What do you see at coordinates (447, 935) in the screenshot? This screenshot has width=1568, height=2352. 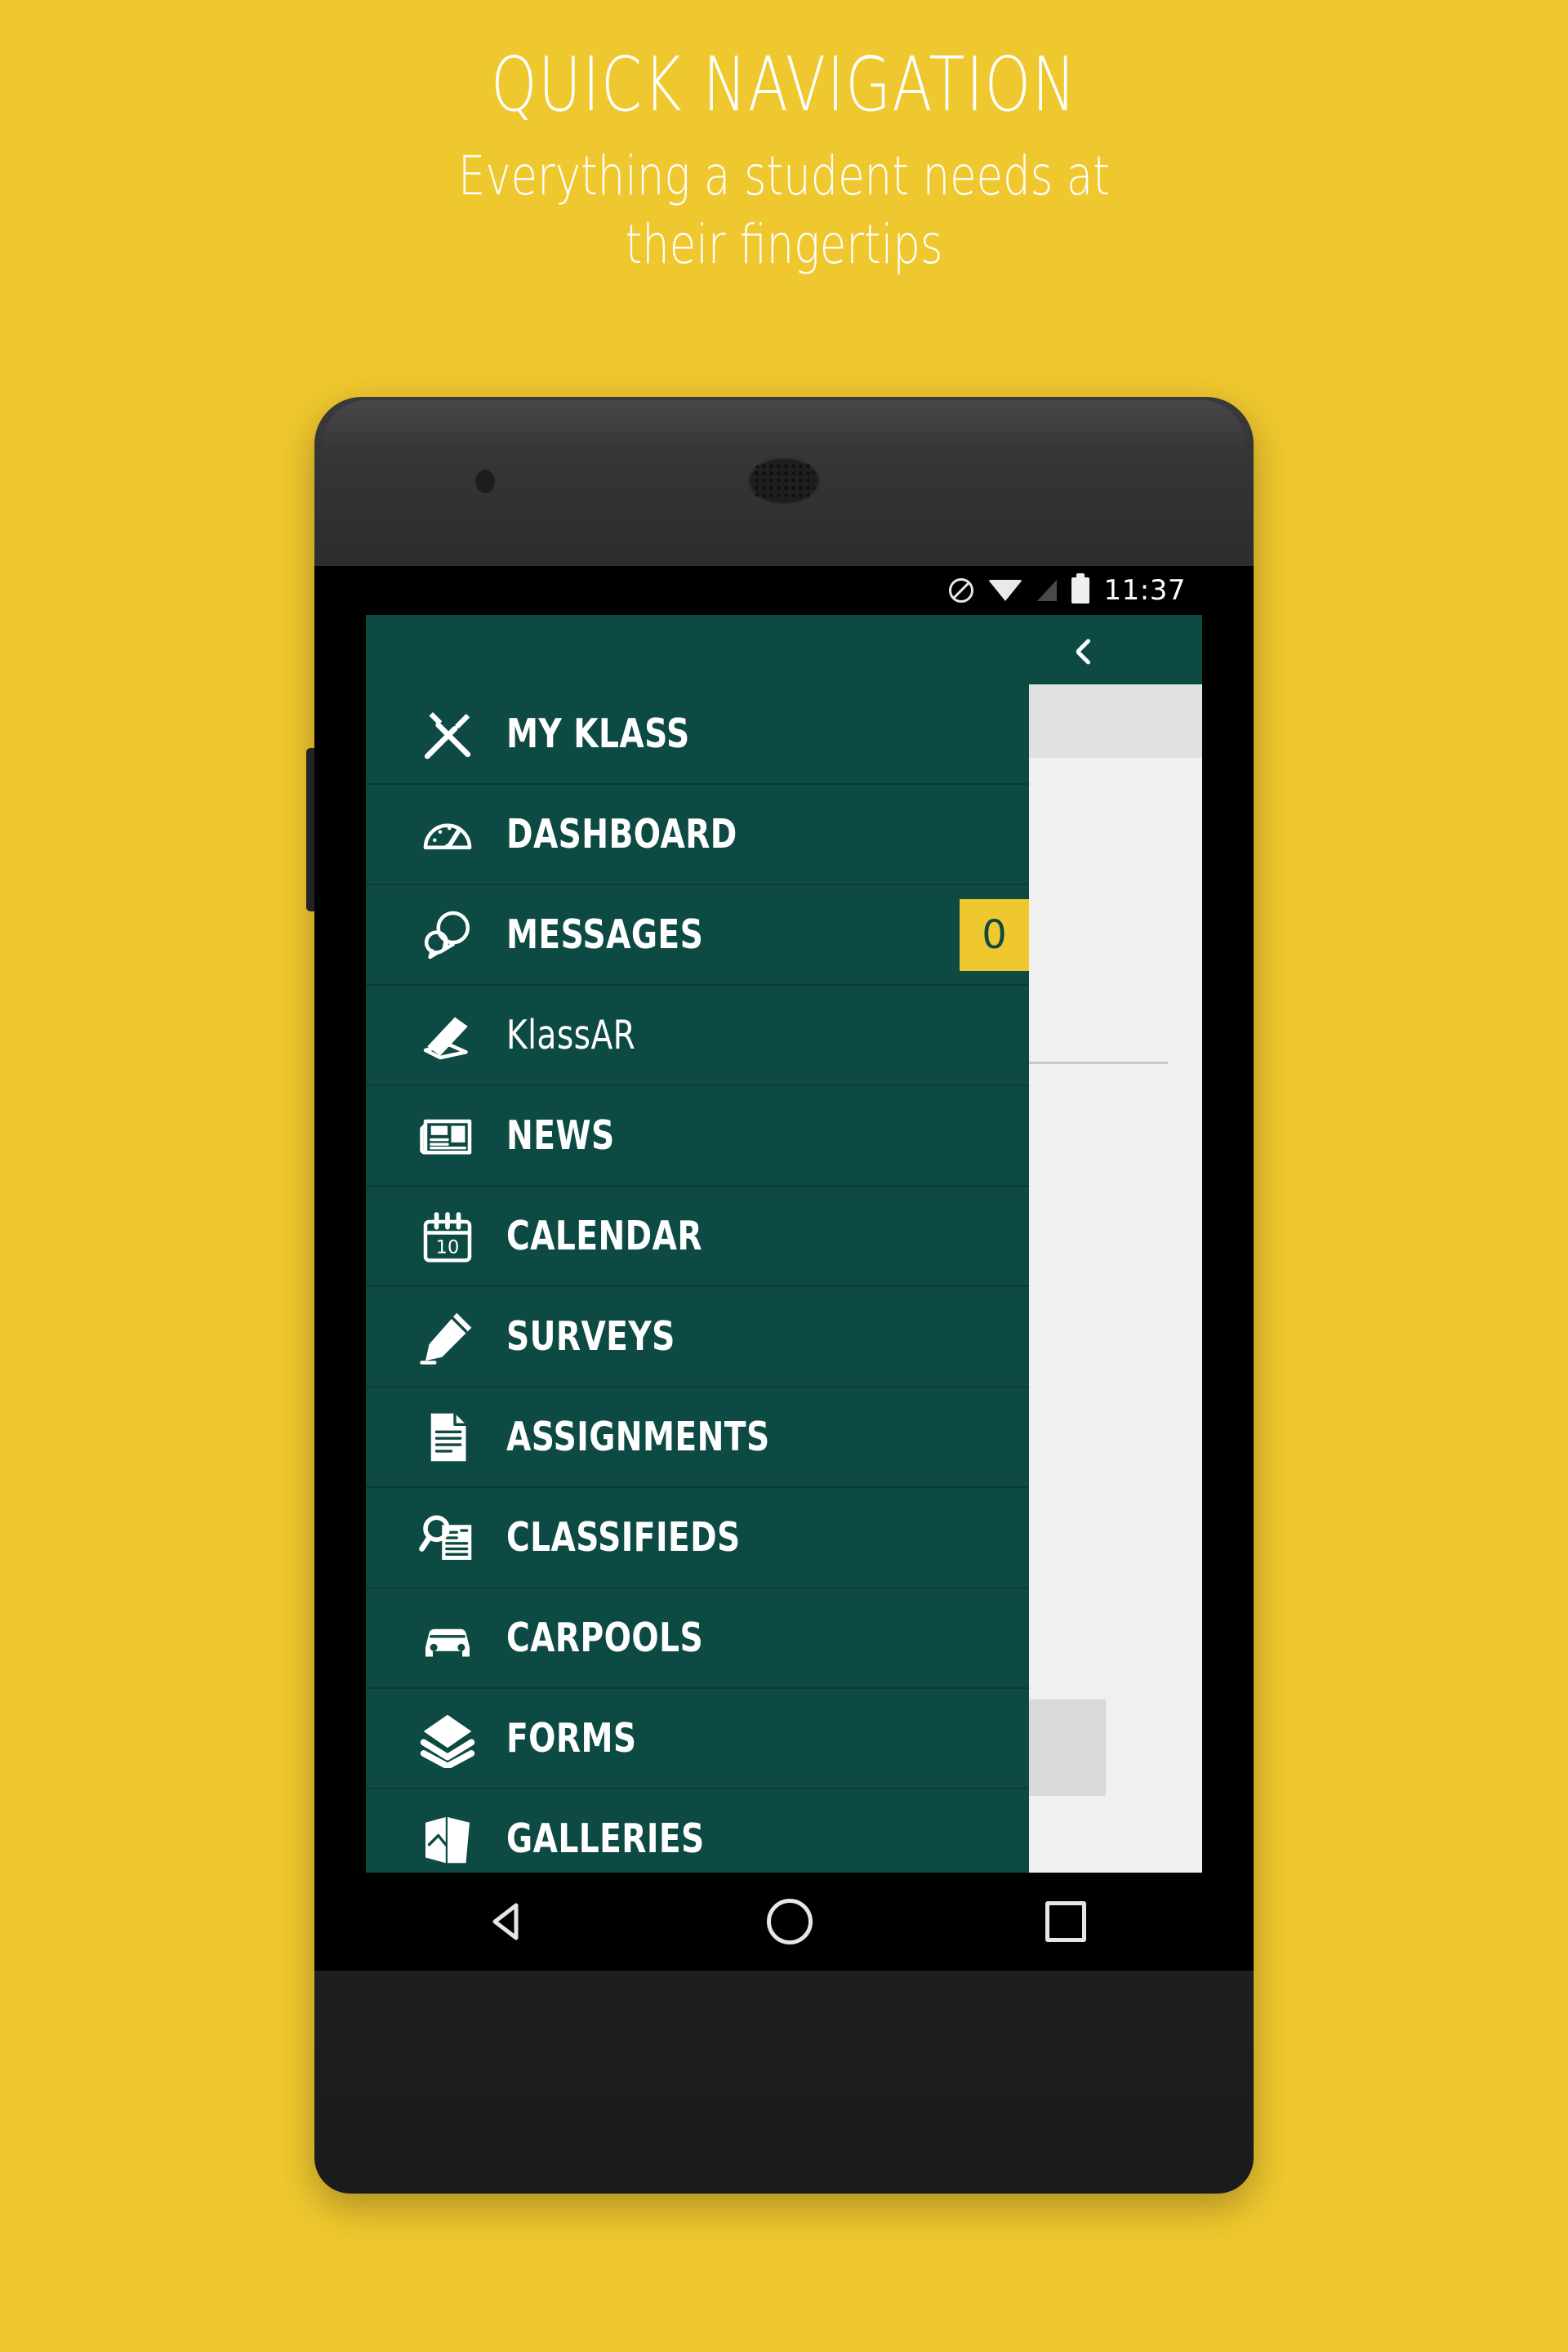 I see `chat-bubbles-icon` at bounding box center [447, 935].